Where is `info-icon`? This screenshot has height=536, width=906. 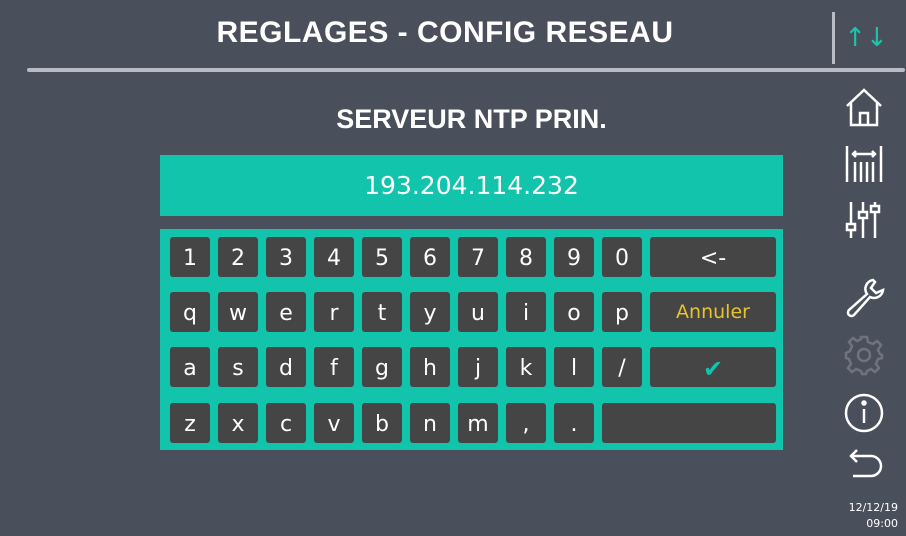
info-icon is located at coordinates (864, 413).